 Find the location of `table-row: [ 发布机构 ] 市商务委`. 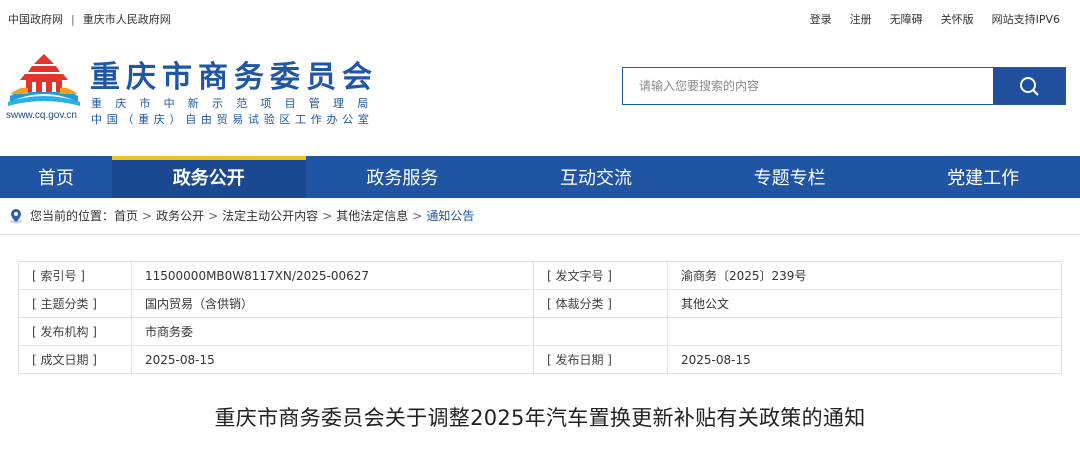

table-row: [ 发布机构 ] 市商务委 is located at coordinates (540, 331).